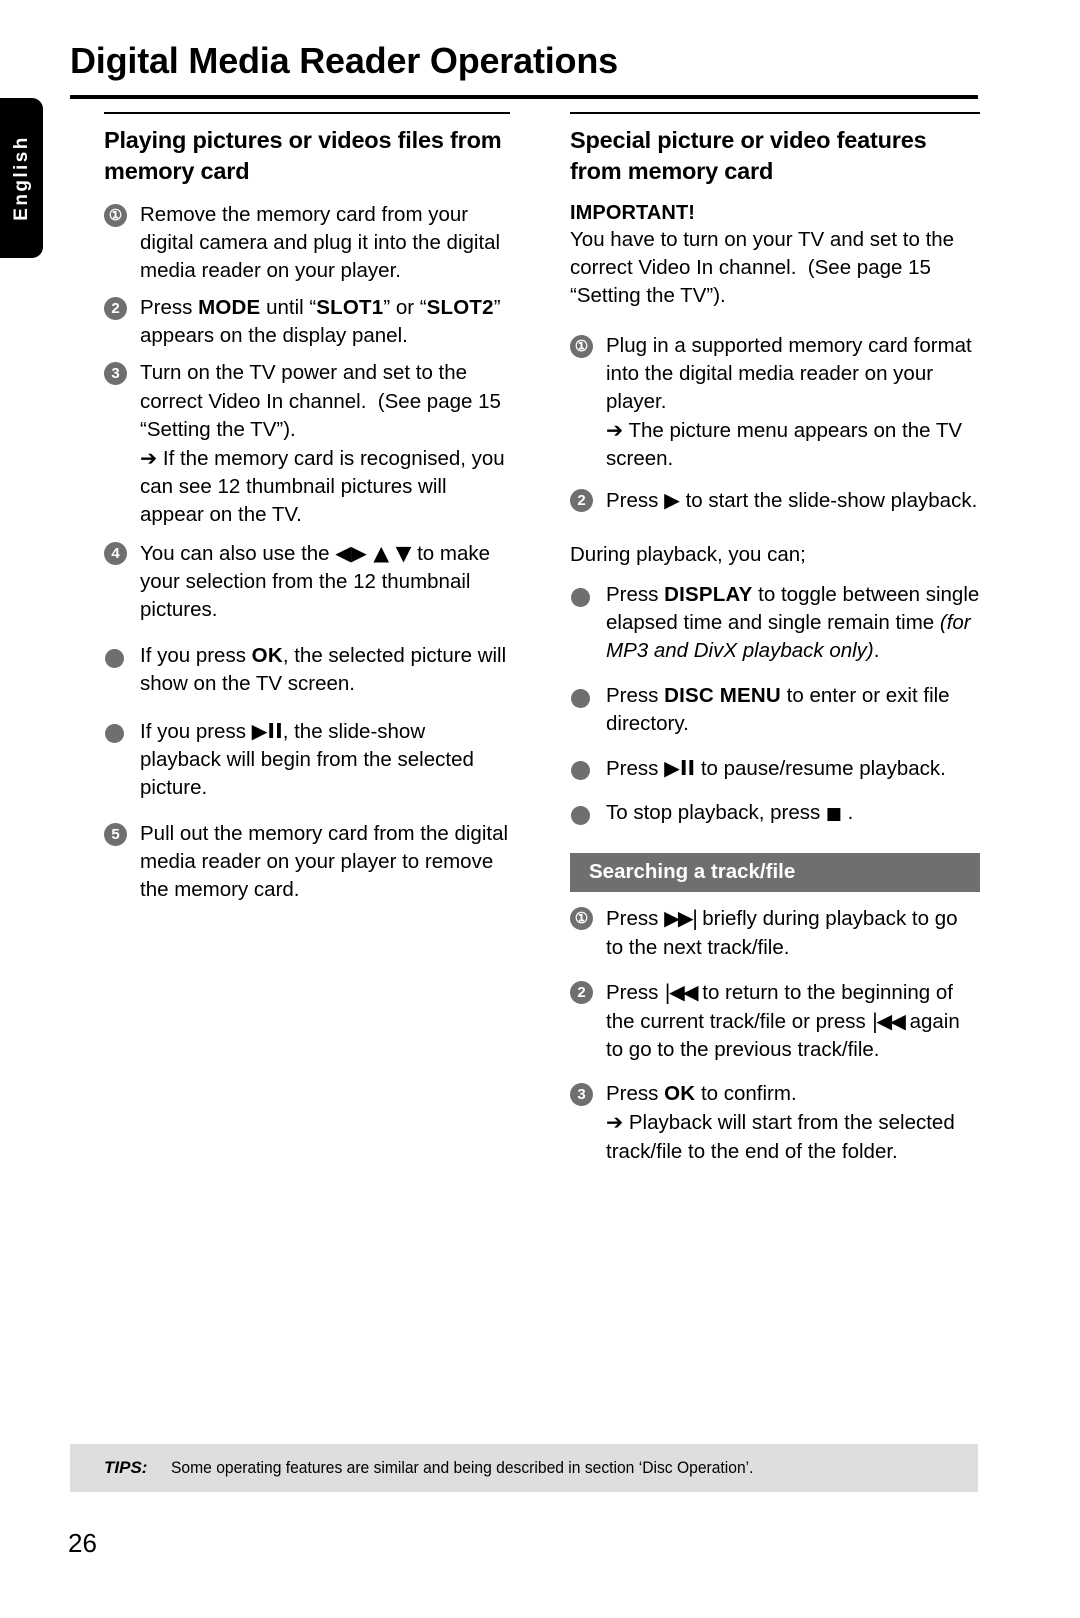 This screenshot has width=1080, height=1618. I want to click on play-icon: ▶, so click(672, 499).